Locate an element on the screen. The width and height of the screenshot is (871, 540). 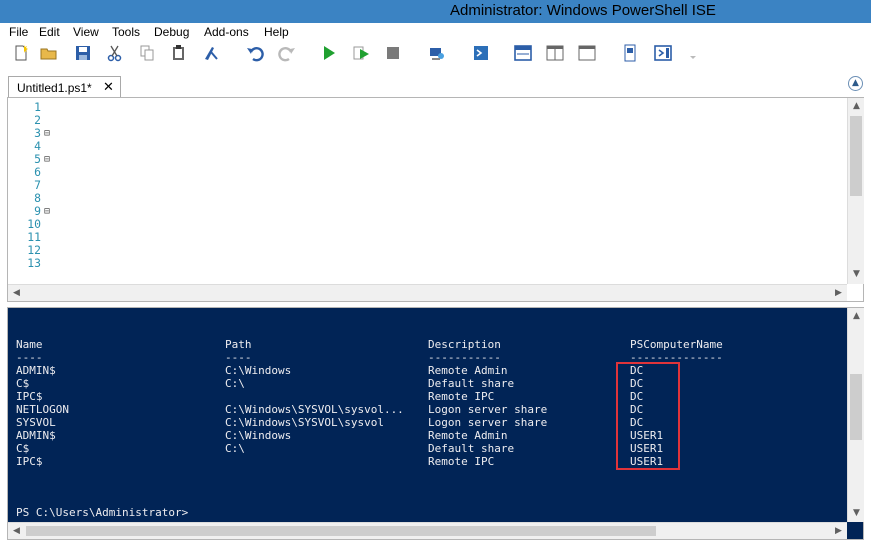
title-bar: Administrator: Windows PowerShell ISE is located at coordinates (435, 11).